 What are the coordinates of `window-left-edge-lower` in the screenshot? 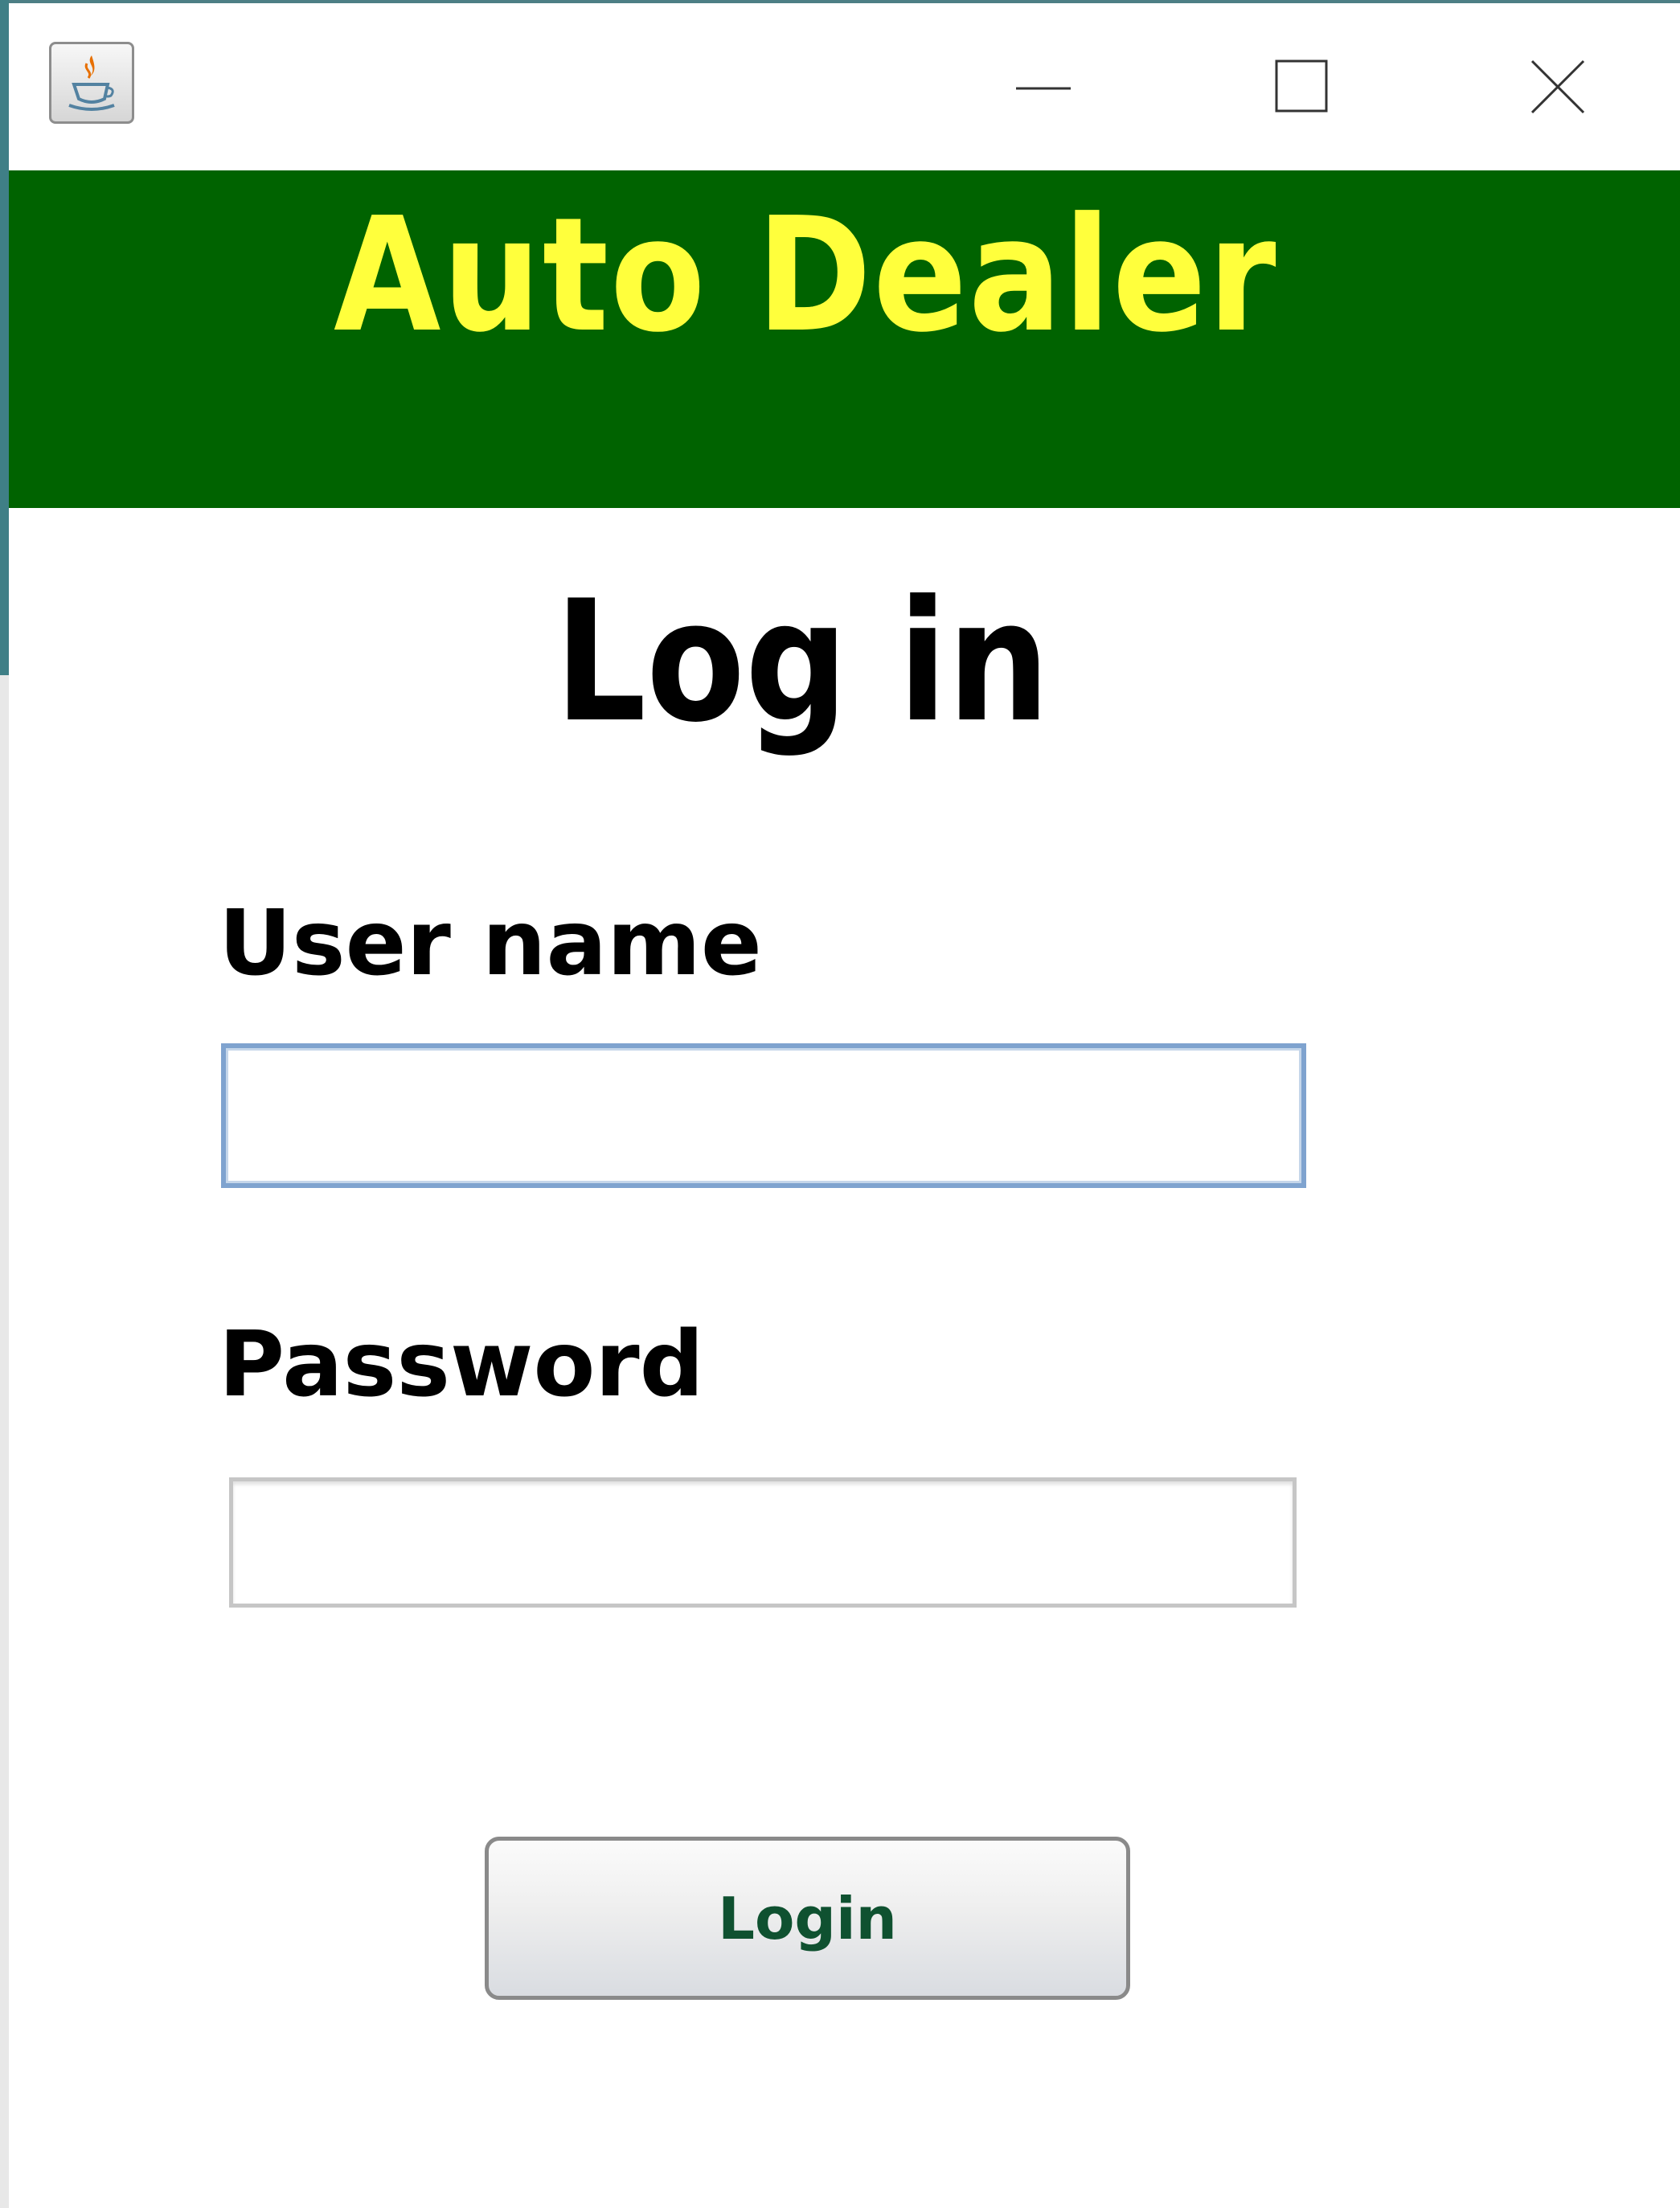 It's located at (4, 1441).